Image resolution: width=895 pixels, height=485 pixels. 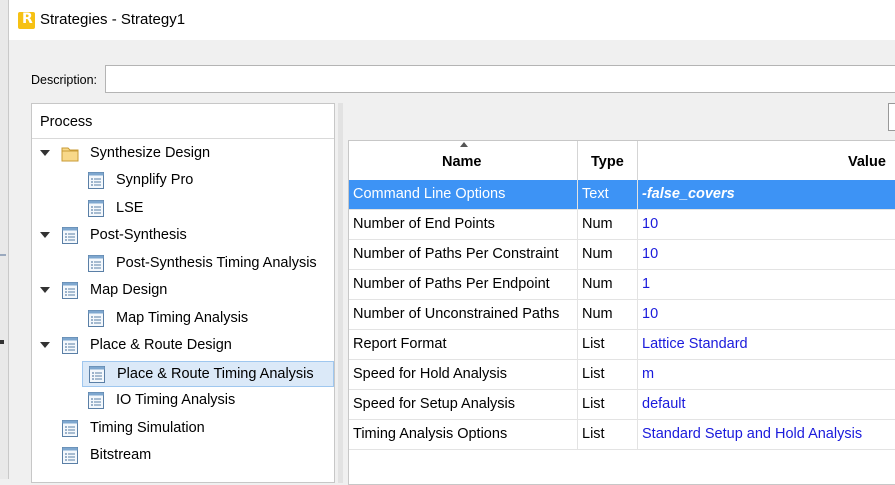 What do you see at coordinates (434, 404) in the screenshot?
I see `cell-name-text: Speed for Setup Analysis` at bounding box center [434, 404].